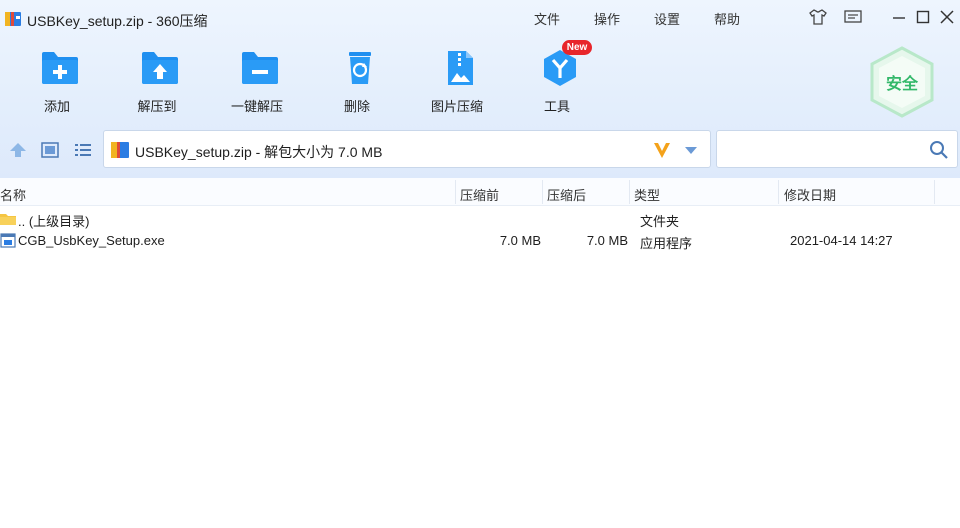 This screenshot has width=960, height=528. Describe the element at coordinates (577, 47) in the screenshot. I see `new-badge: New` at that location.